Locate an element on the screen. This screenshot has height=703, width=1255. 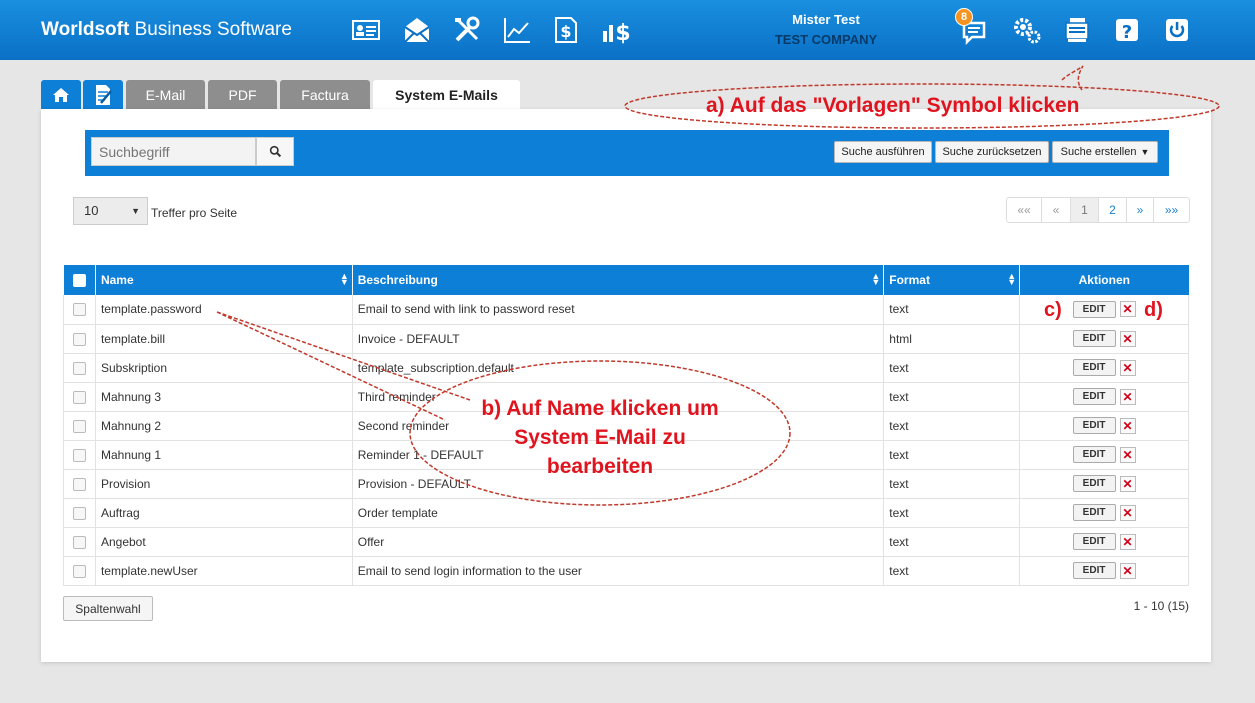
page-first: «« is located at coordinates (1024, 210).